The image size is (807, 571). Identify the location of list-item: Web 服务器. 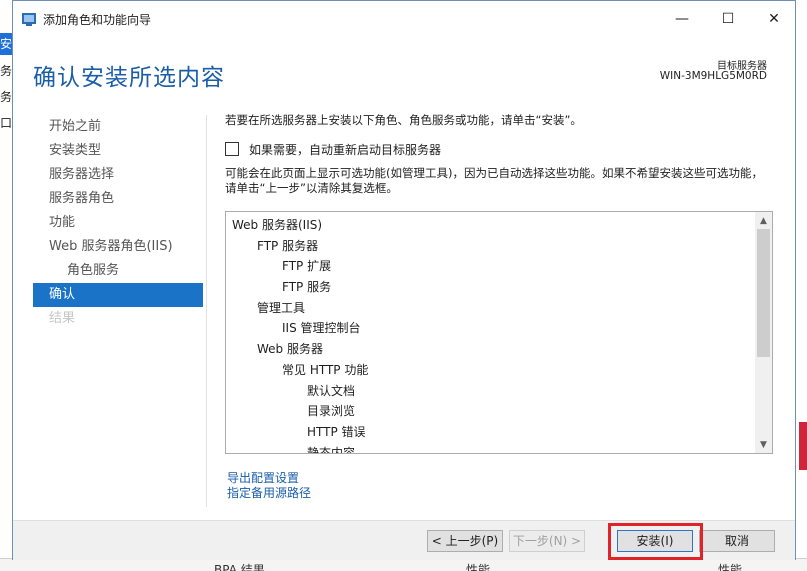
(290, 349).